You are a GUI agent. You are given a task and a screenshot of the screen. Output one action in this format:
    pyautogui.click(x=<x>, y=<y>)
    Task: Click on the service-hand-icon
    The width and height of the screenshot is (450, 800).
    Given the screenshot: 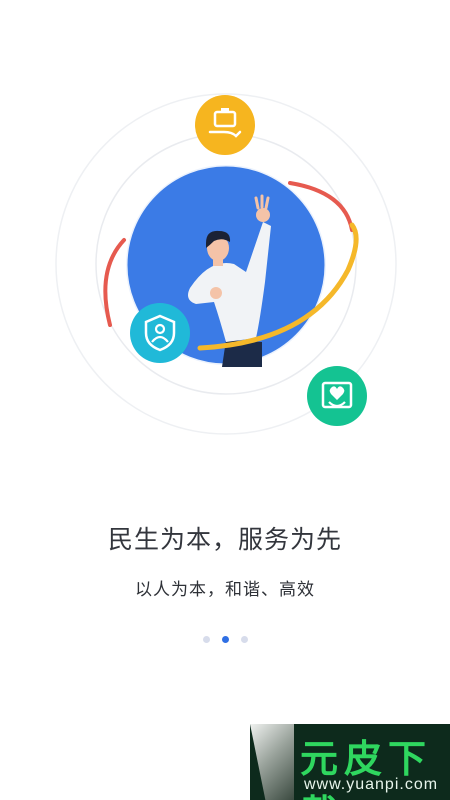 What is the action you would take?
    pyautogui.click(x=225, y=125)
    